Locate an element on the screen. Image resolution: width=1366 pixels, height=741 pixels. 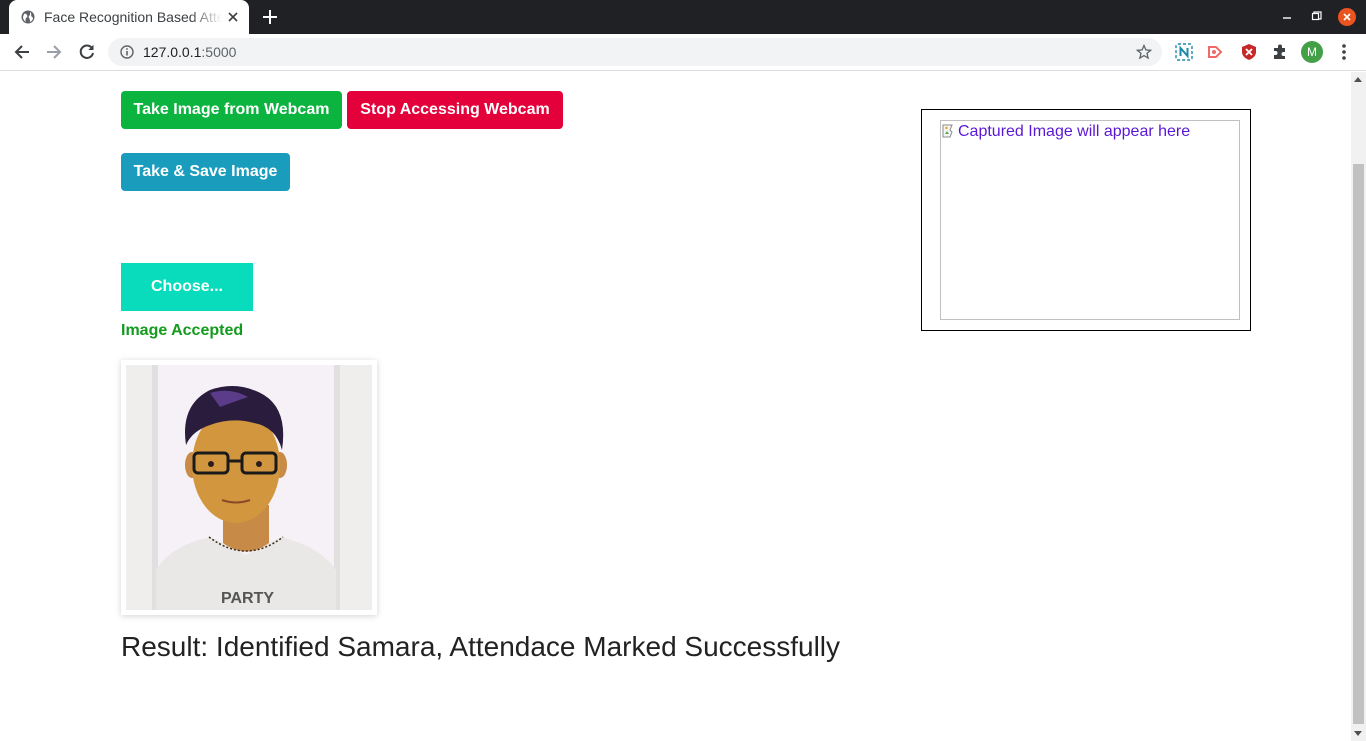
menu-icon is located at coordinates (1344, 52).